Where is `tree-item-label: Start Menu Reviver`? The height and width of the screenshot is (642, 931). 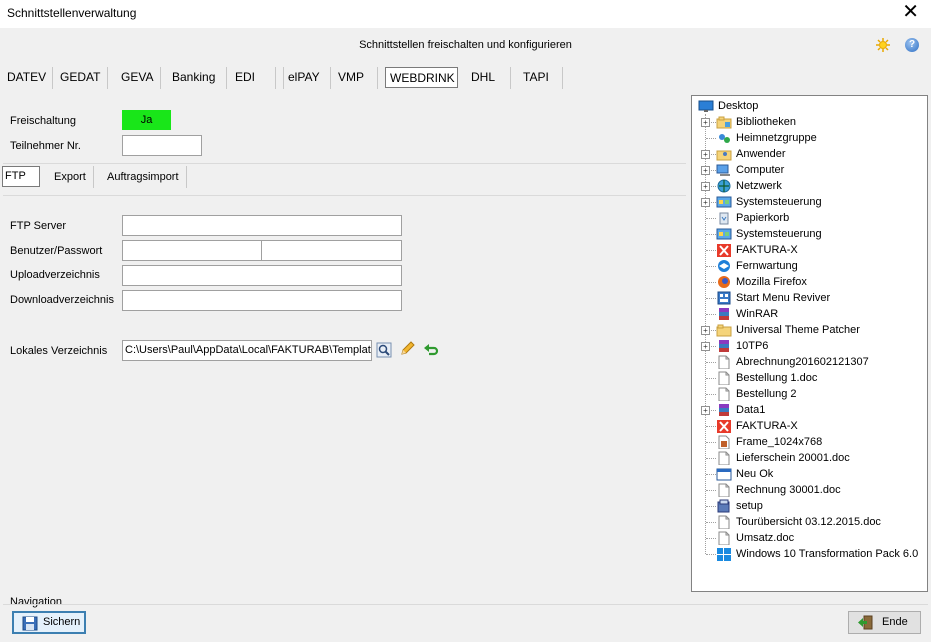
tree-item-label: Start Menu Reviver is located at coordinates (783, 298).